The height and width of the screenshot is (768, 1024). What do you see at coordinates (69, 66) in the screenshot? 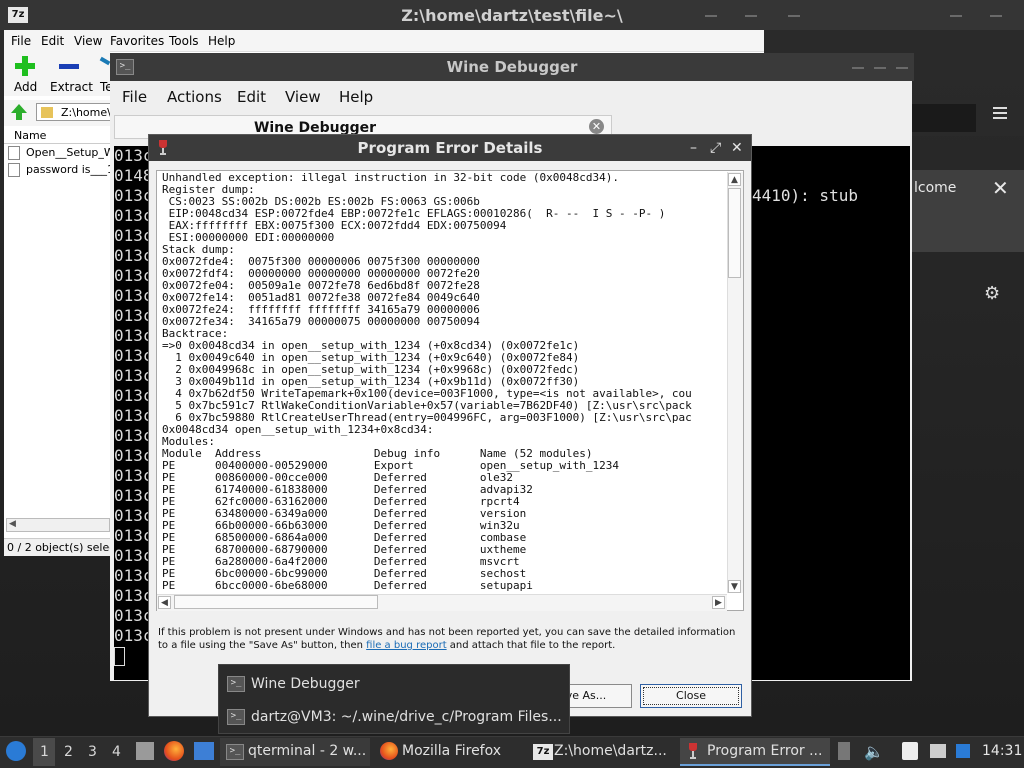
I see `extract-icon` at bounding box center [69, 66].